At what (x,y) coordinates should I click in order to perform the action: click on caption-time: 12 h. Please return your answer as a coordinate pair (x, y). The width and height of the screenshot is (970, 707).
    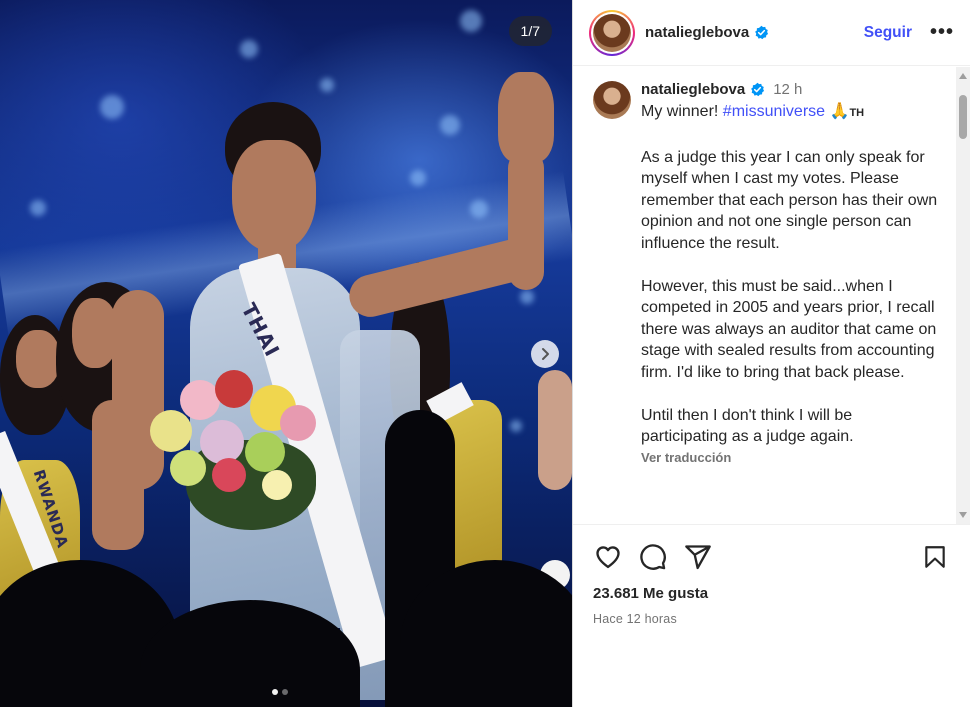
    Looking at the image, I should click on (787, 89).